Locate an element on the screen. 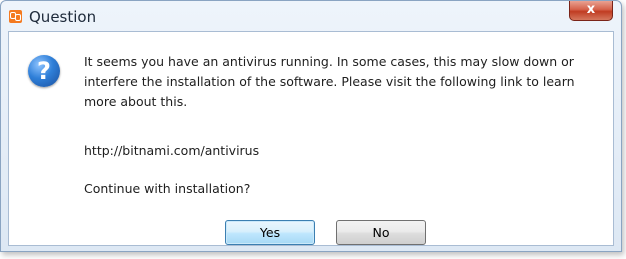 This screenshot has height=259, width=626. no-button: No is located at coordinates (381, 232).